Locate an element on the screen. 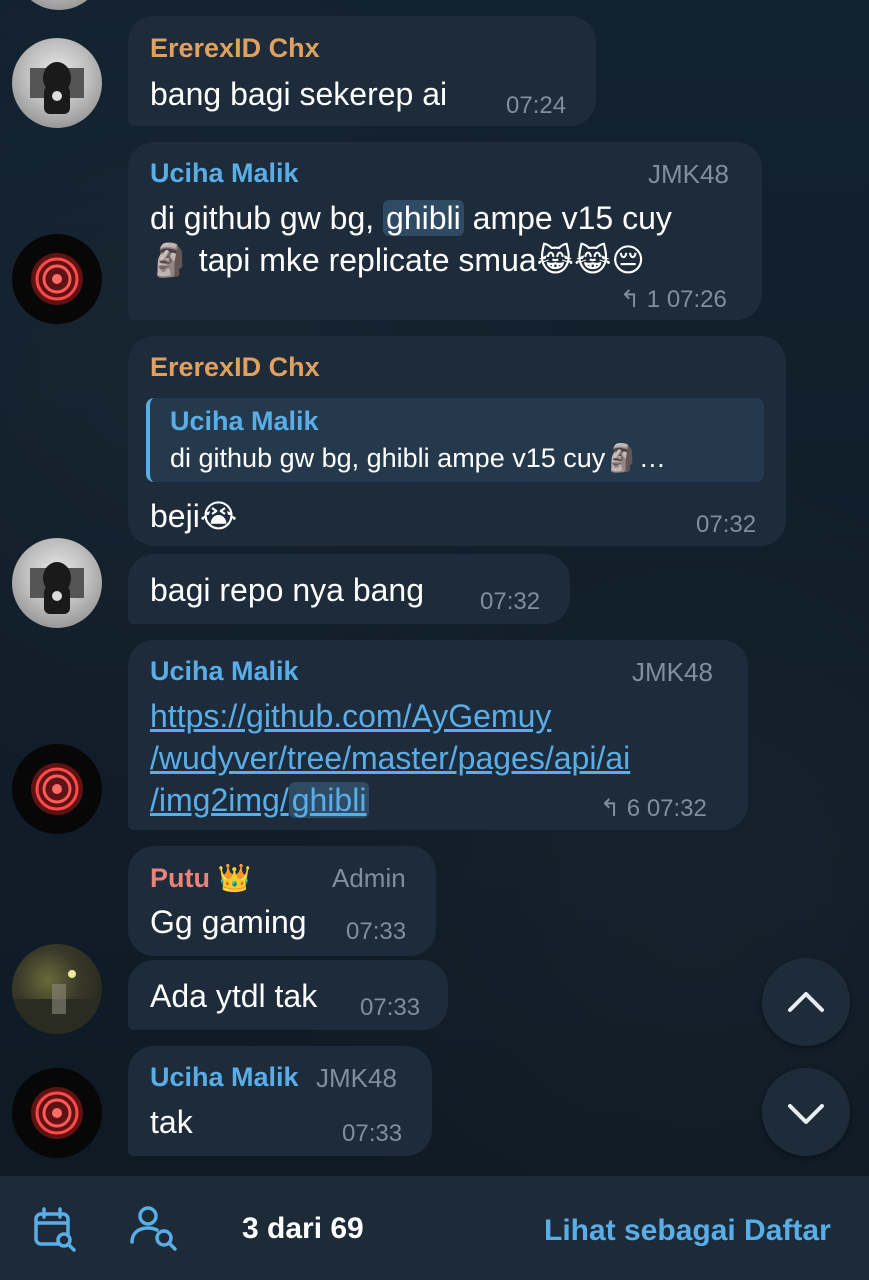  avatar-user is located at coordinates (57, 989).